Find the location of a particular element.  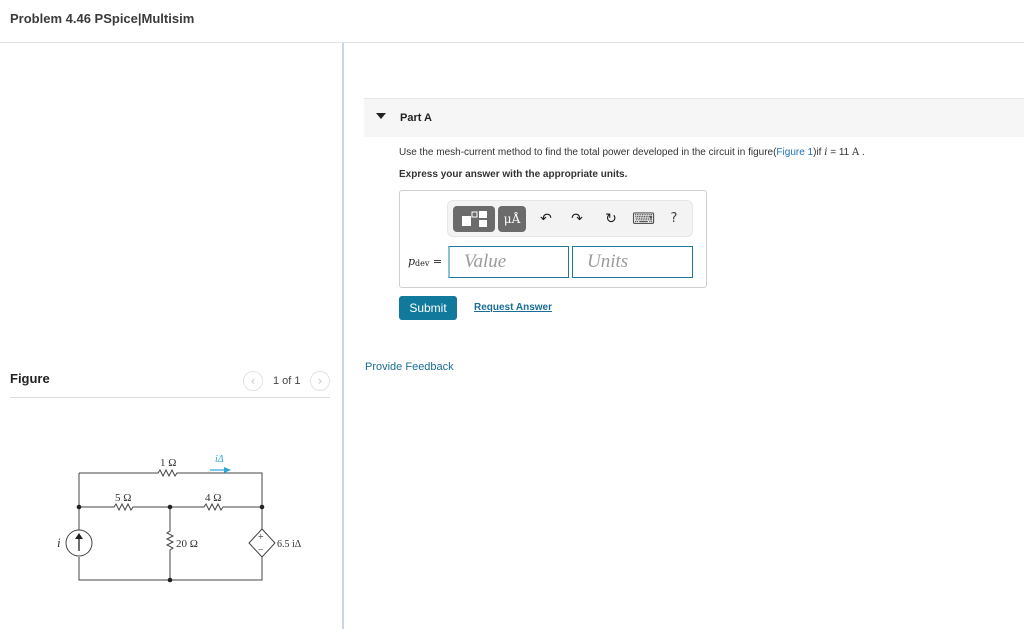

submit-button: Submit is located at coordinates (428, 308).